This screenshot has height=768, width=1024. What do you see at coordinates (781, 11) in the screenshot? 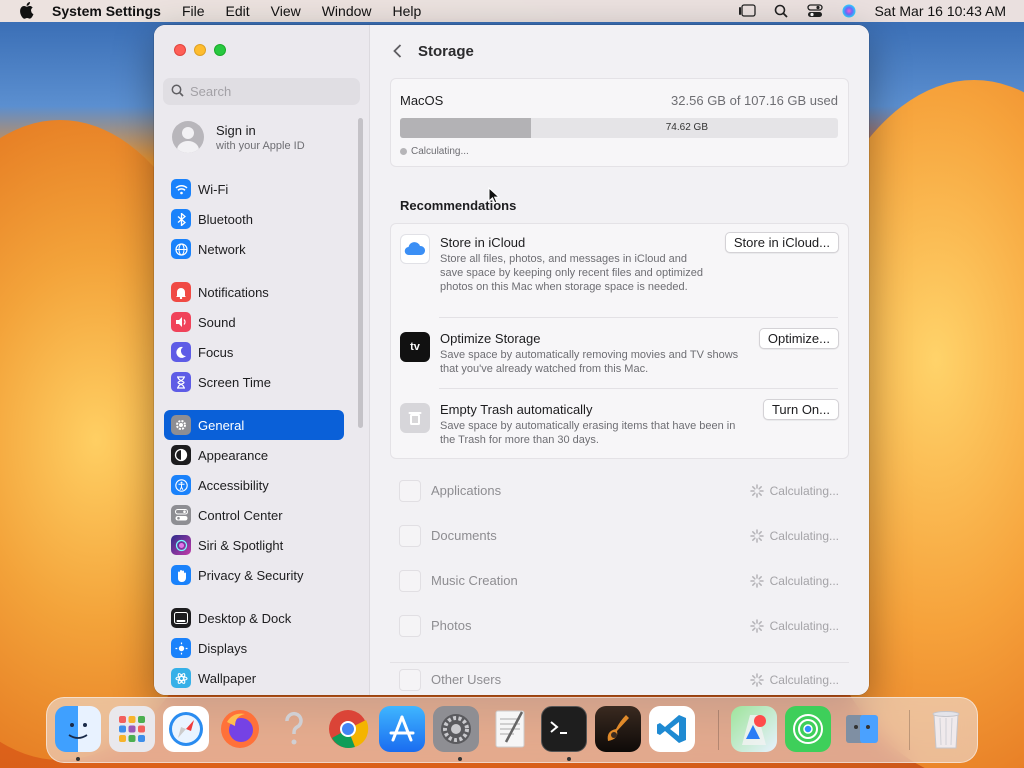
I see `spotlight-search-icon` at bounding box center [781, 11].